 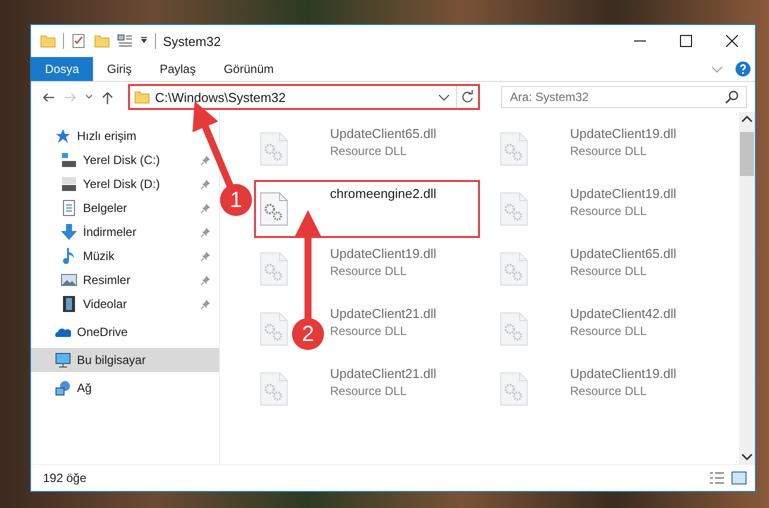 I want to click on sidebar-item: Bu bilgisayar, so click(x=125, y=360).